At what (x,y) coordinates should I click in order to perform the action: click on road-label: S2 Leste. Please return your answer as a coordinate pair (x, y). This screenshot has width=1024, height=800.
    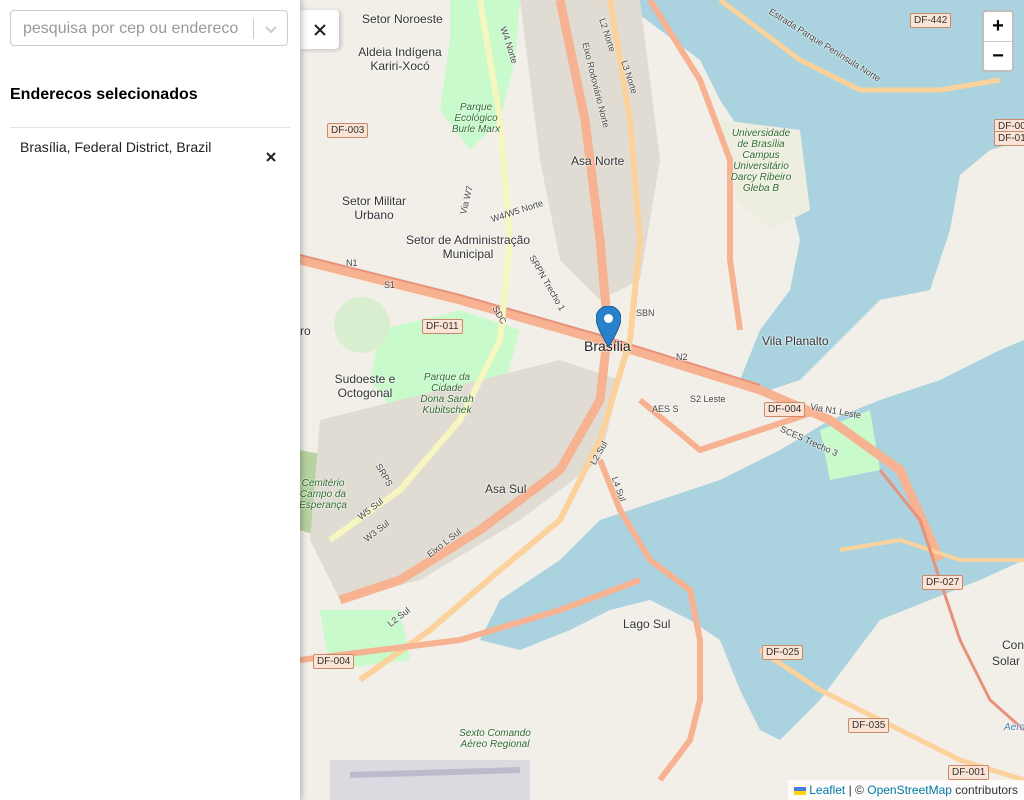
    Looking at the image, I should click on (708, 399).